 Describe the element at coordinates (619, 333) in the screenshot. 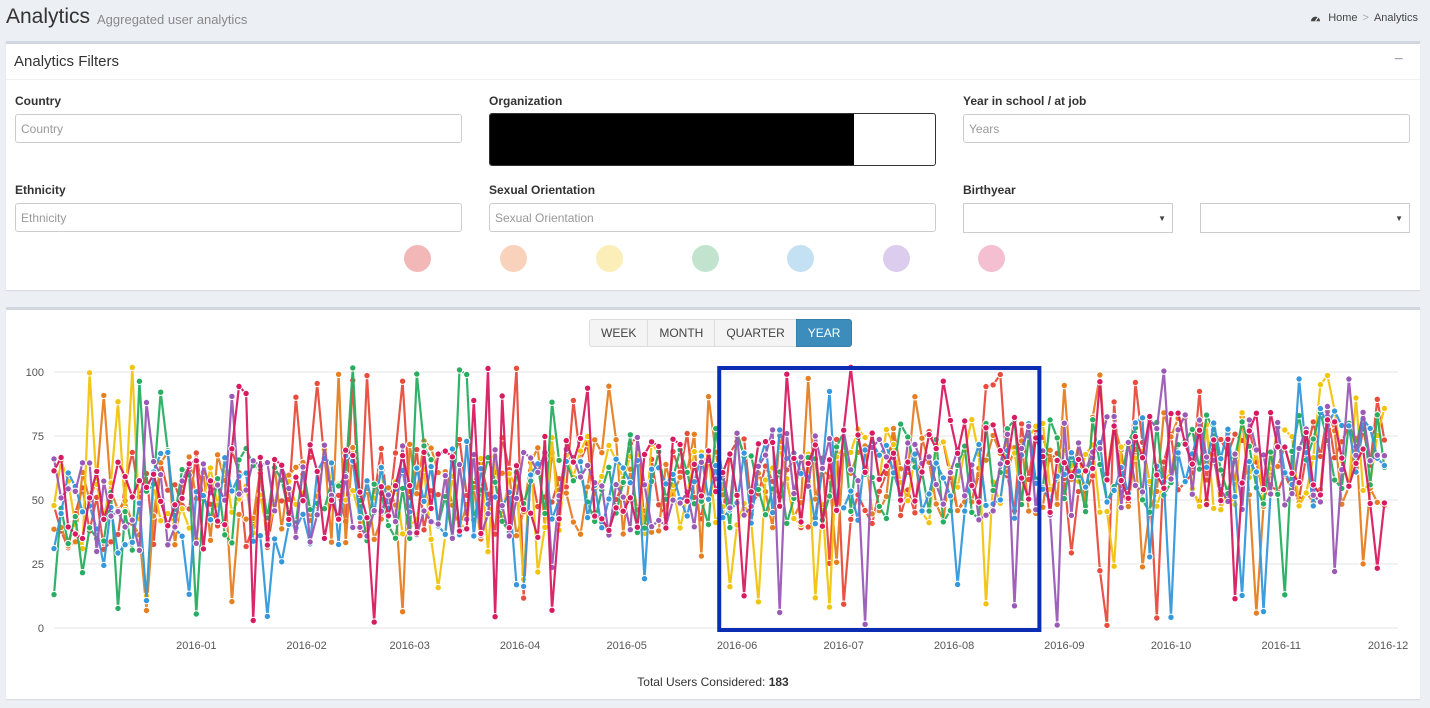

I see `period-button-week: WEEK` at that location.